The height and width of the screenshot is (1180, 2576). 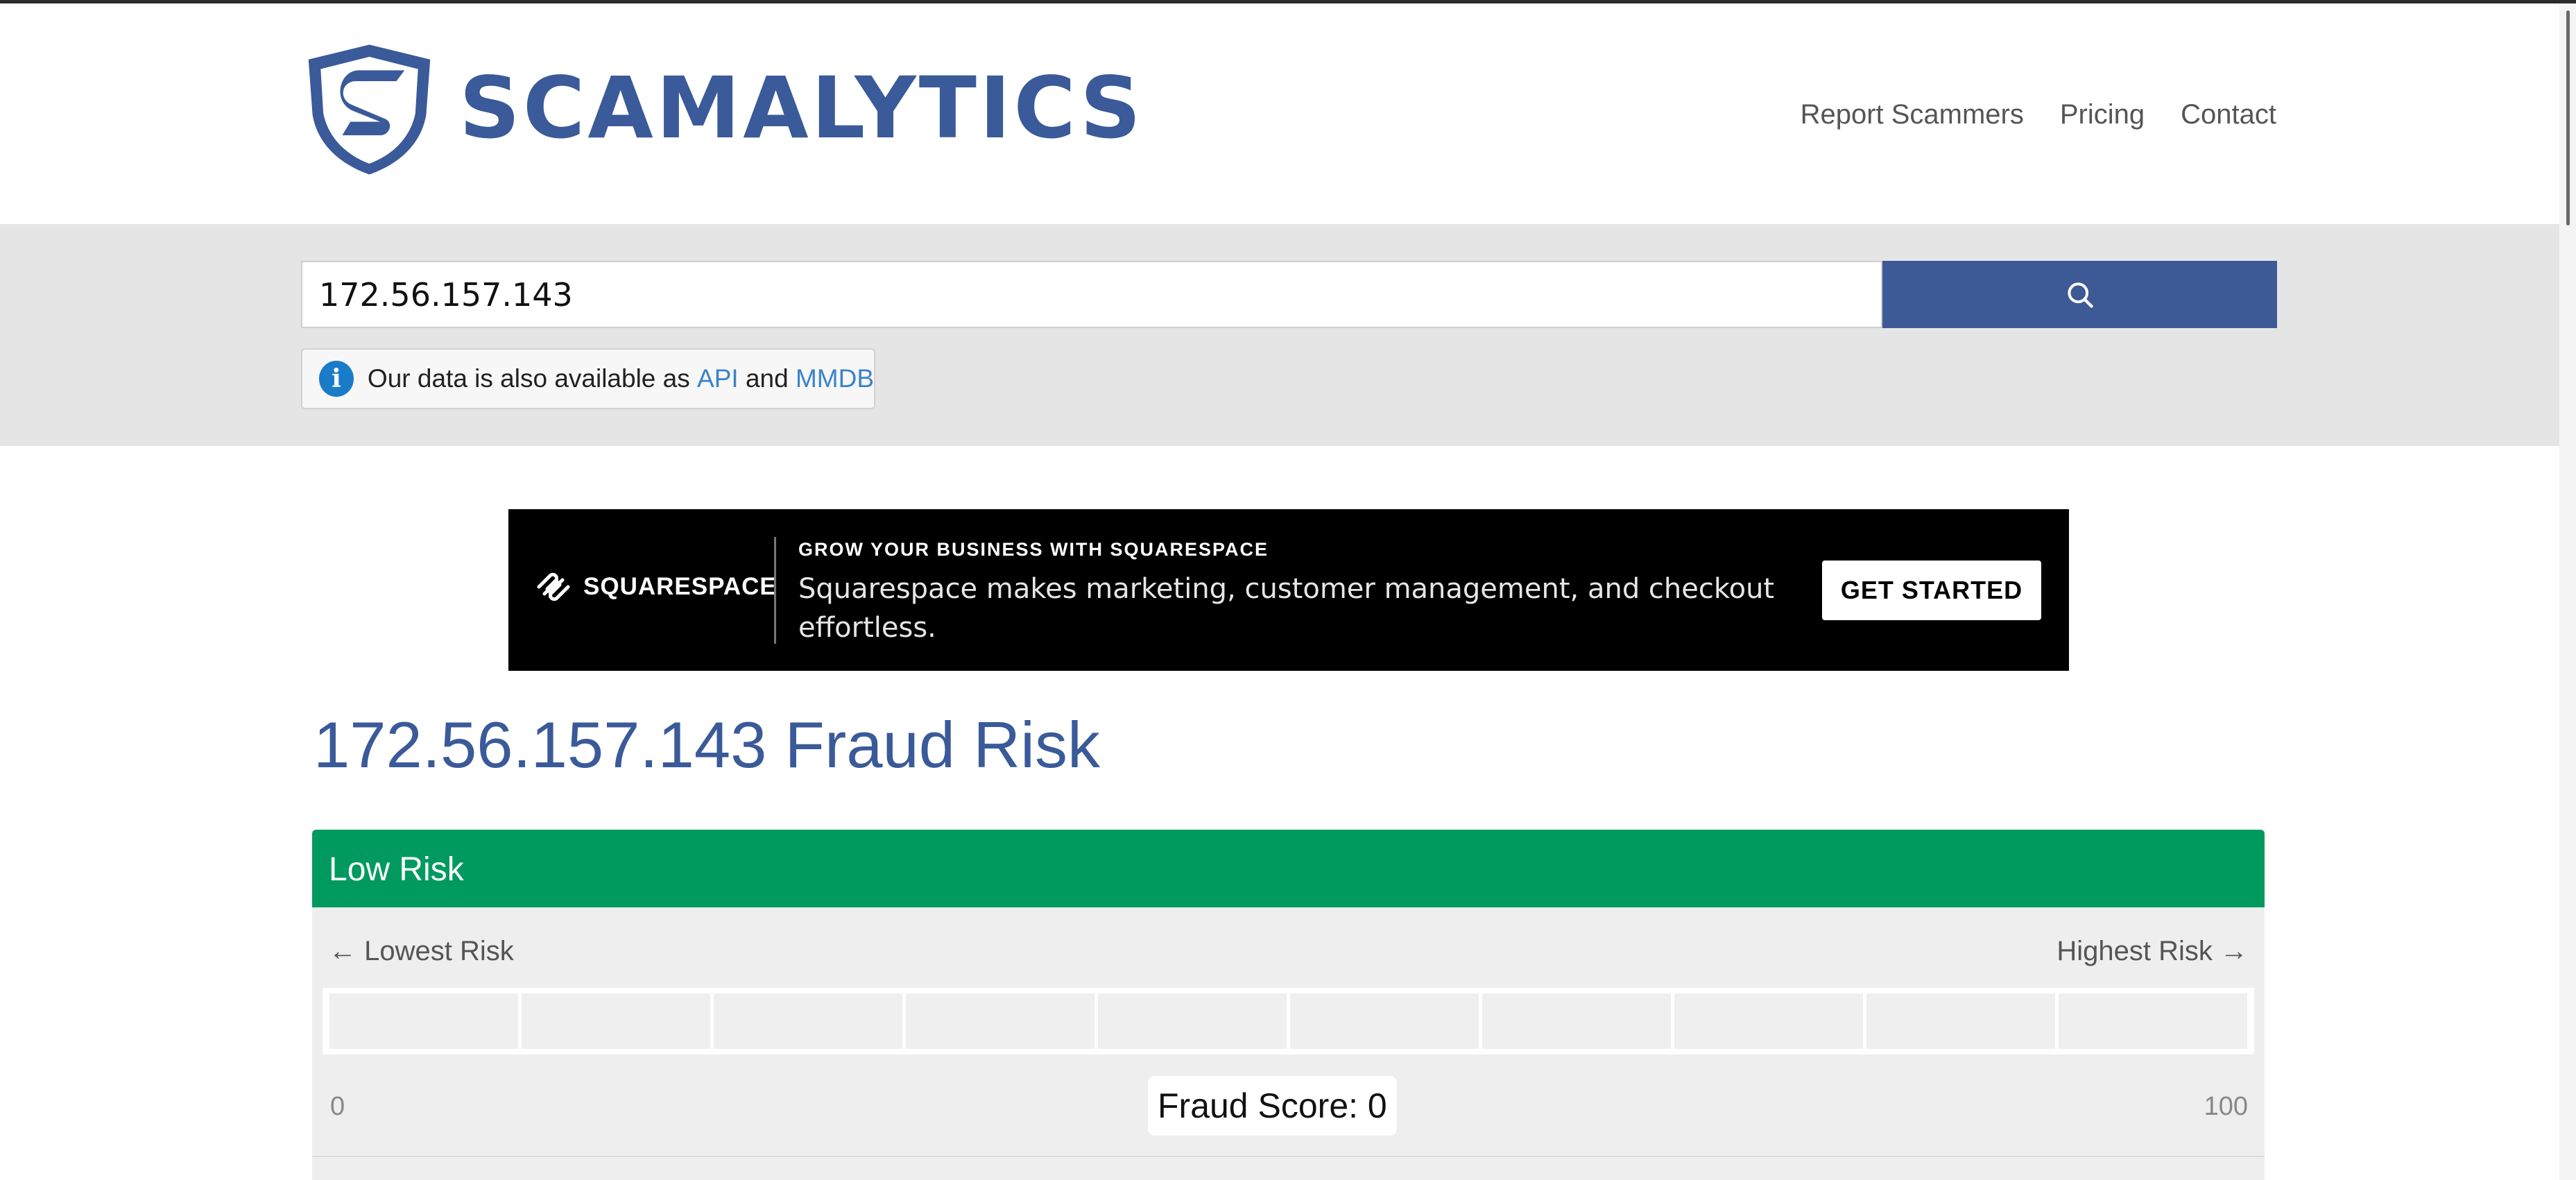 I want to click on card-divider, so click(x=1288, y=1156).